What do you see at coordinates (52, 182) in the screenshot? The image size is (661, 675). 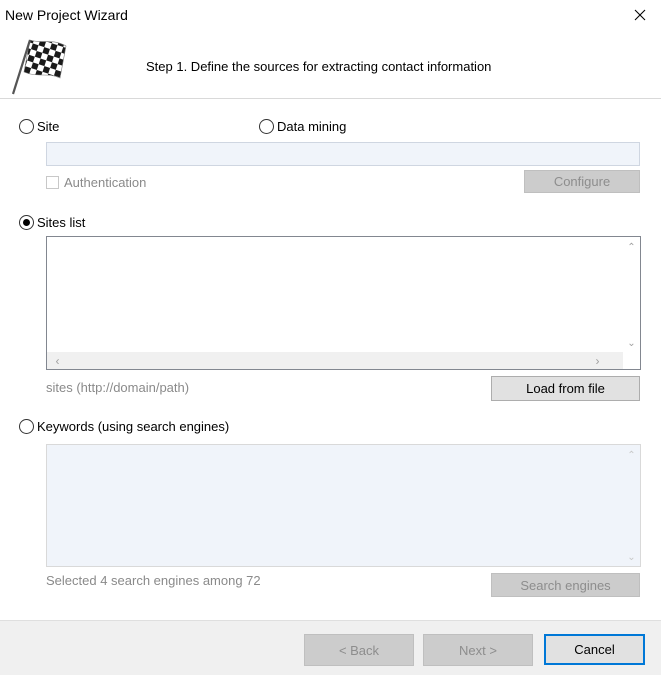 I see `authentication-checkbox-box` at bounding box center [52, 182].